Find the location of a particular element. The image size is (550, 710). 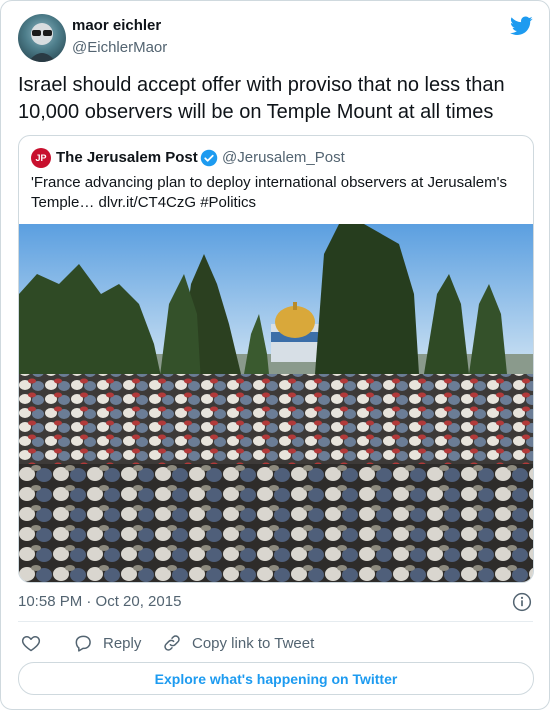

like-button is located at coordinates (36, 643).